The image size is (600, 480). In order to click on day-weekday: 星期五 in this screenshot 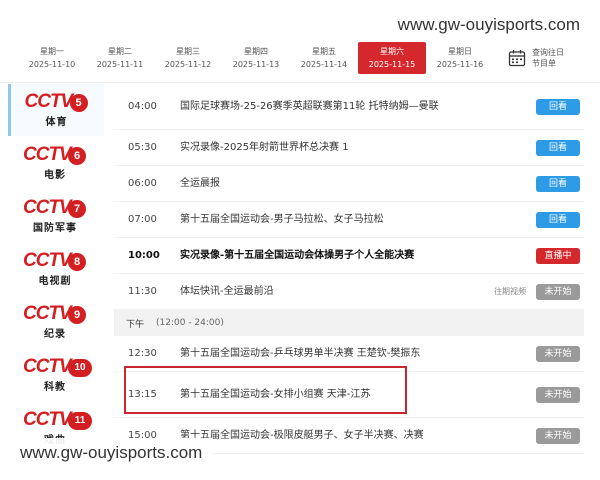, I will do `click(324, 51)`.